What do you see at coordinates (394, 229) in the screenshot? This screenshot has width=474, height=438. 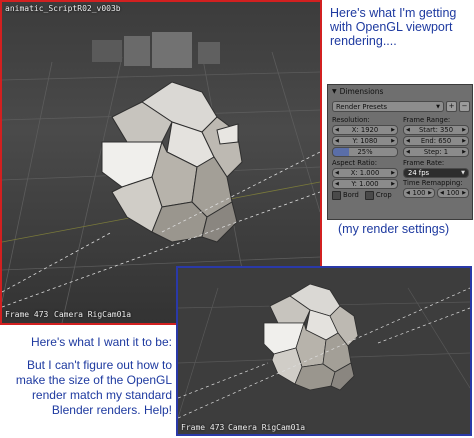 I see `render-settings-caption: (my render settings)` at bounding box center [394, 229].